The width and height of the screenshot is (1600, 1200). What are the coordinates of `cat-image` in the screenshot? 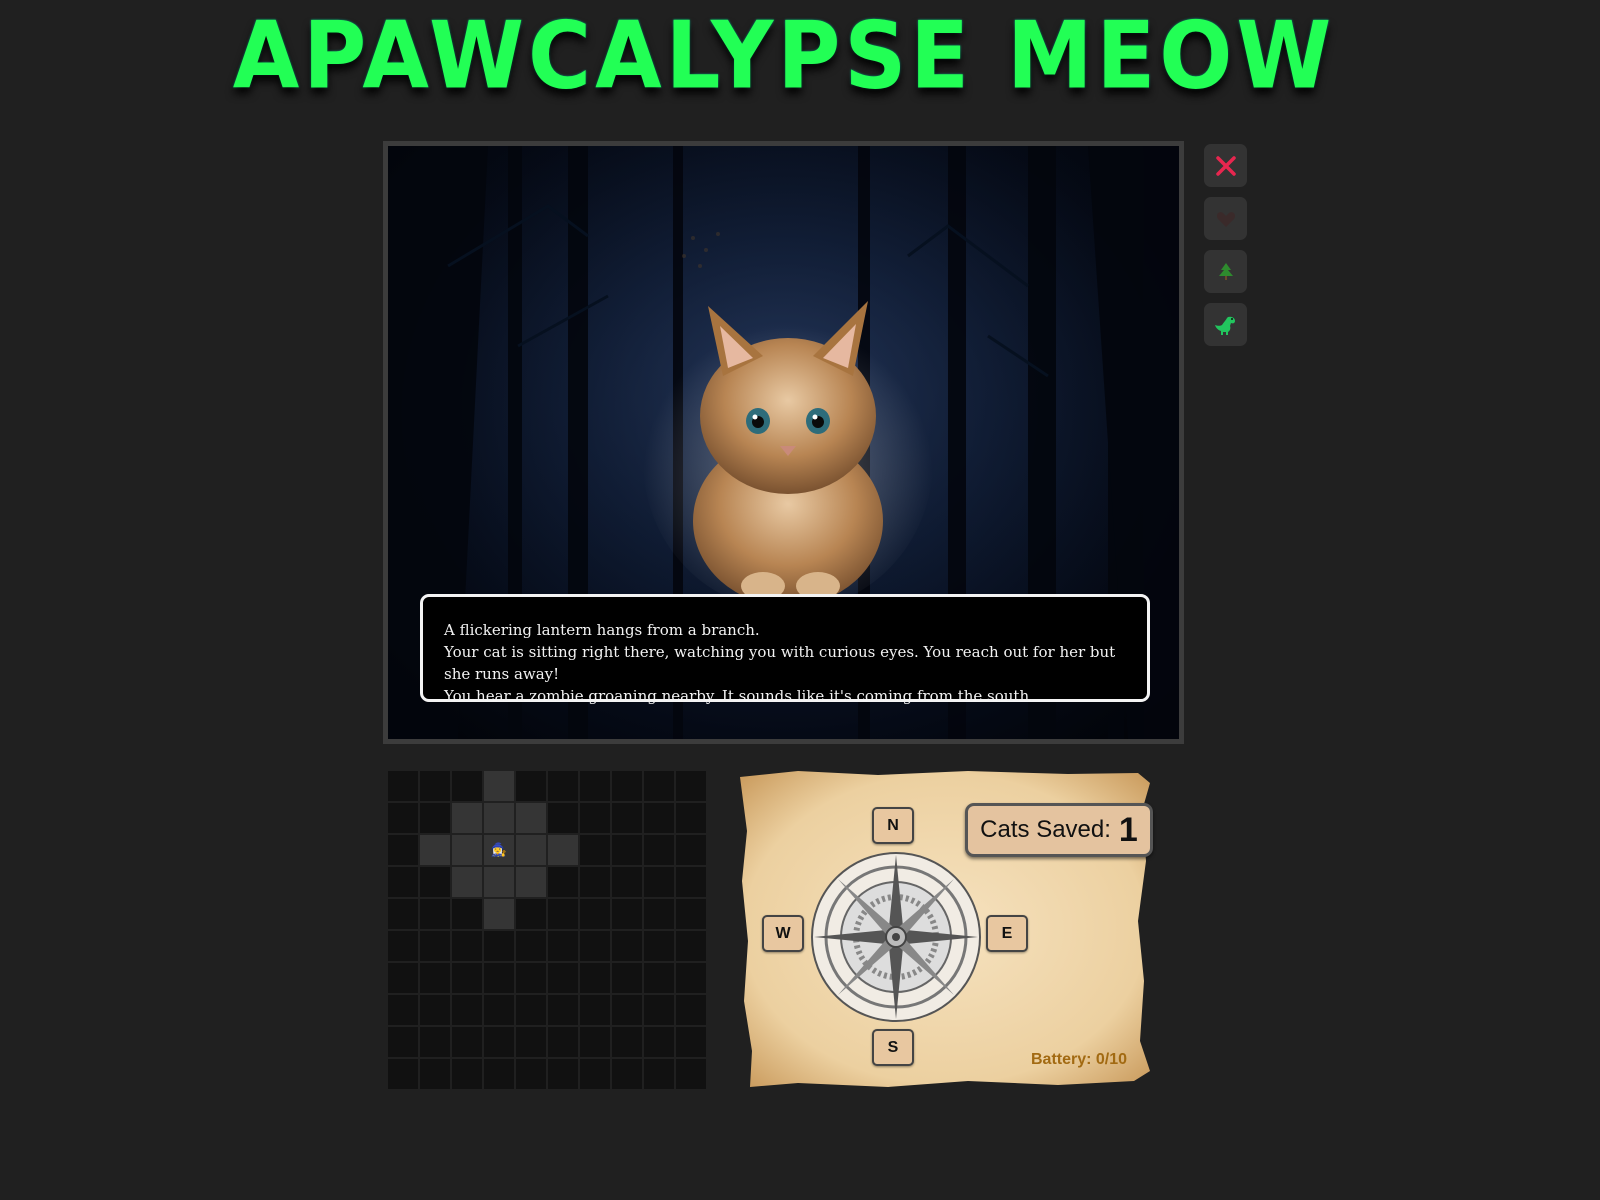 It's located at (788, 453).